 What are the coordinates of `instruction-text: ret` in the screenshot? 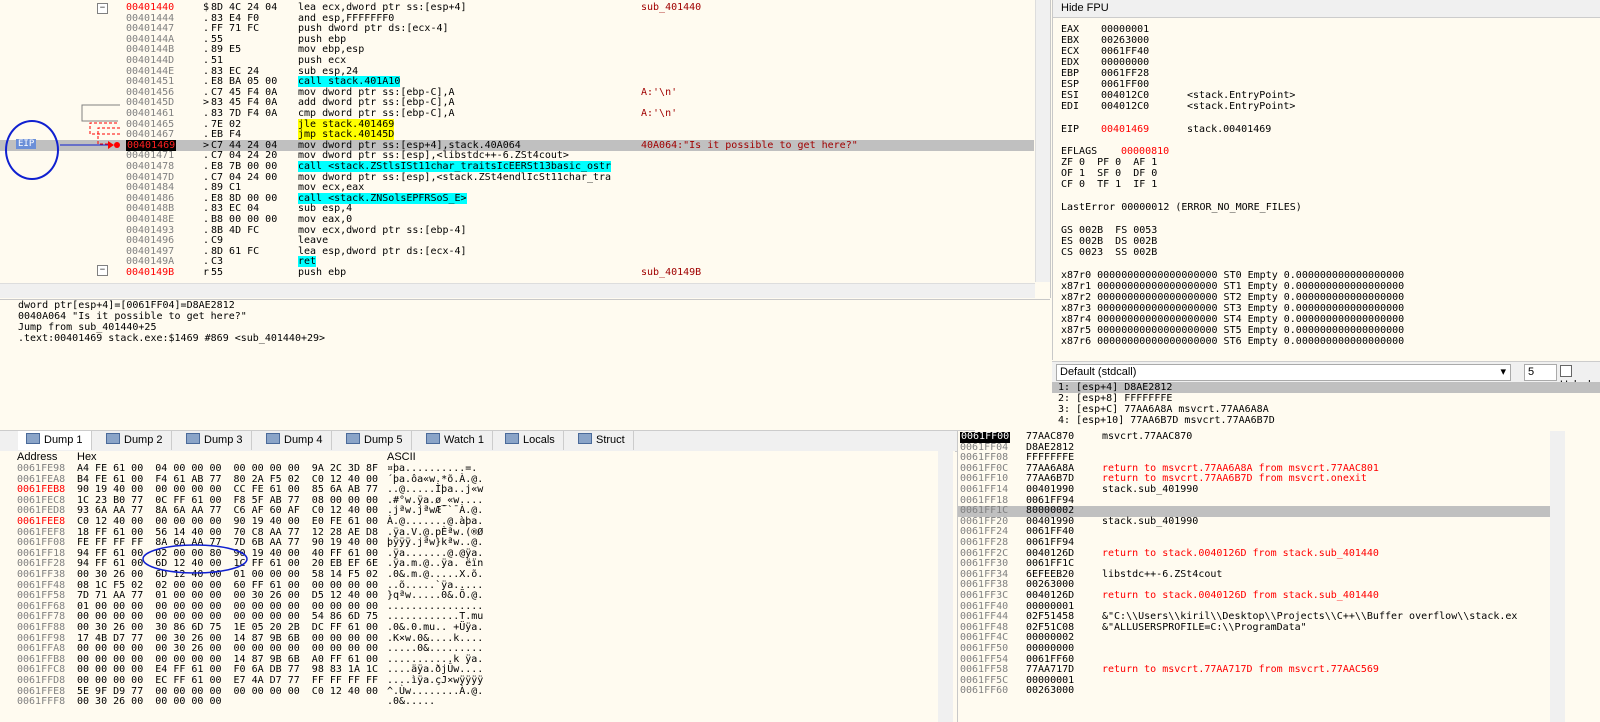 It's located at (307, 262).